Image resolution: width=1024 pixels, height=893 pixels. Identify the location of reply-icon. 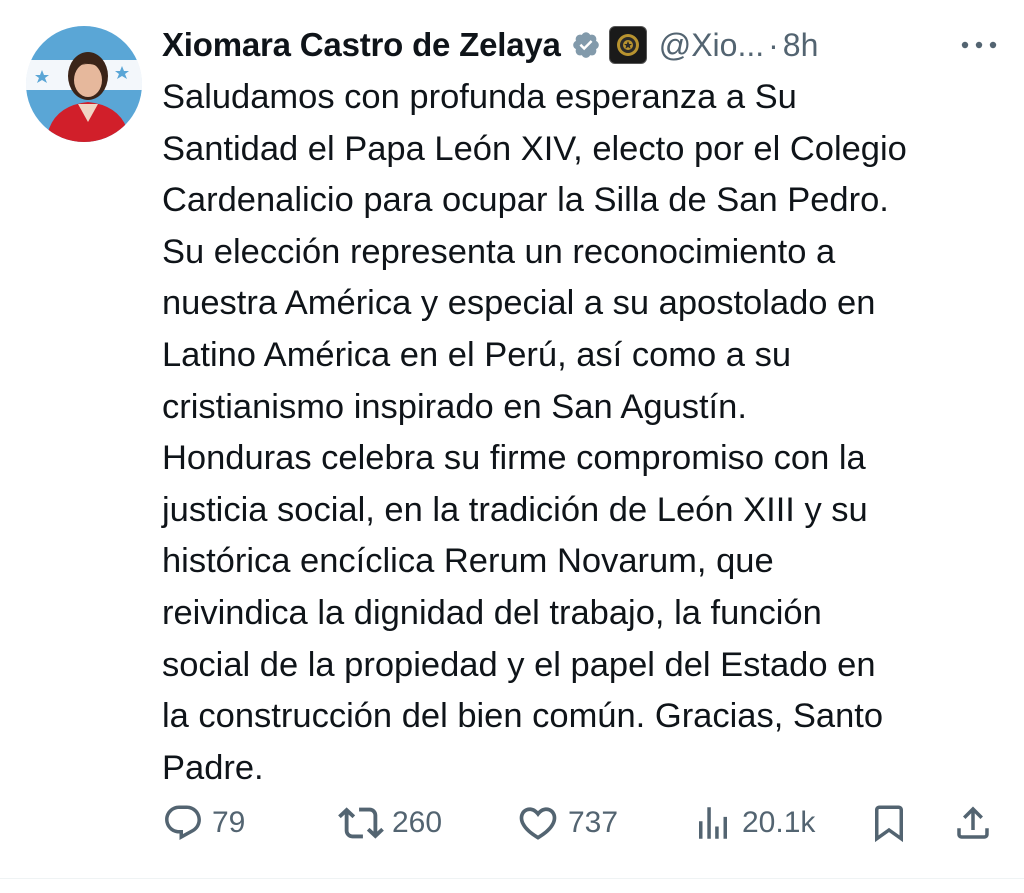
(183, 822).